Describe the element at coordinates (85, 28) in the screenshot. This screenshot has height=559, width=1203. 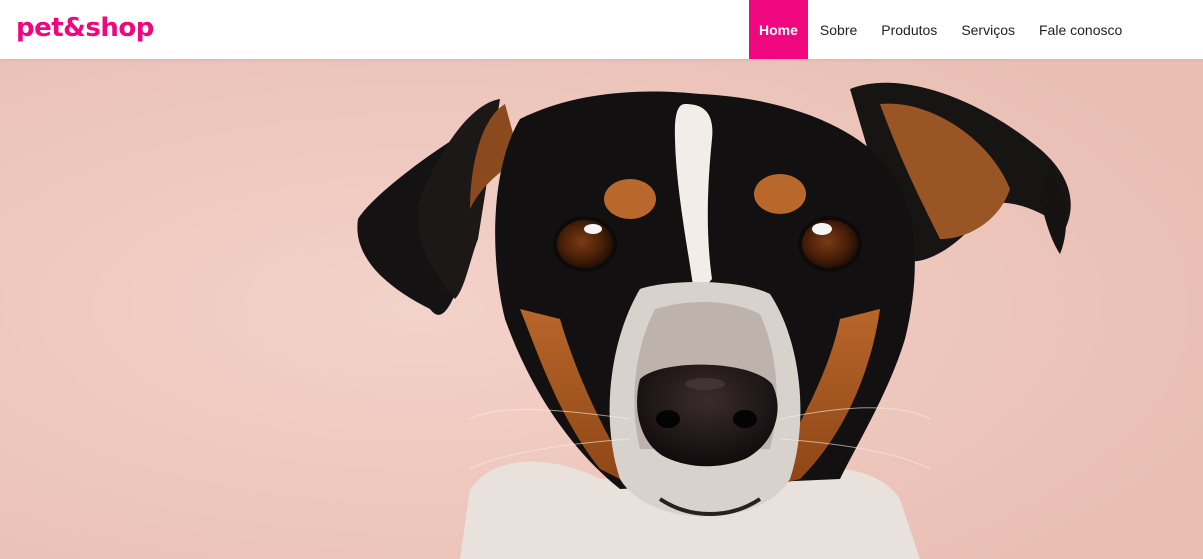
I see `brand-logo: pet&shop` at that location.